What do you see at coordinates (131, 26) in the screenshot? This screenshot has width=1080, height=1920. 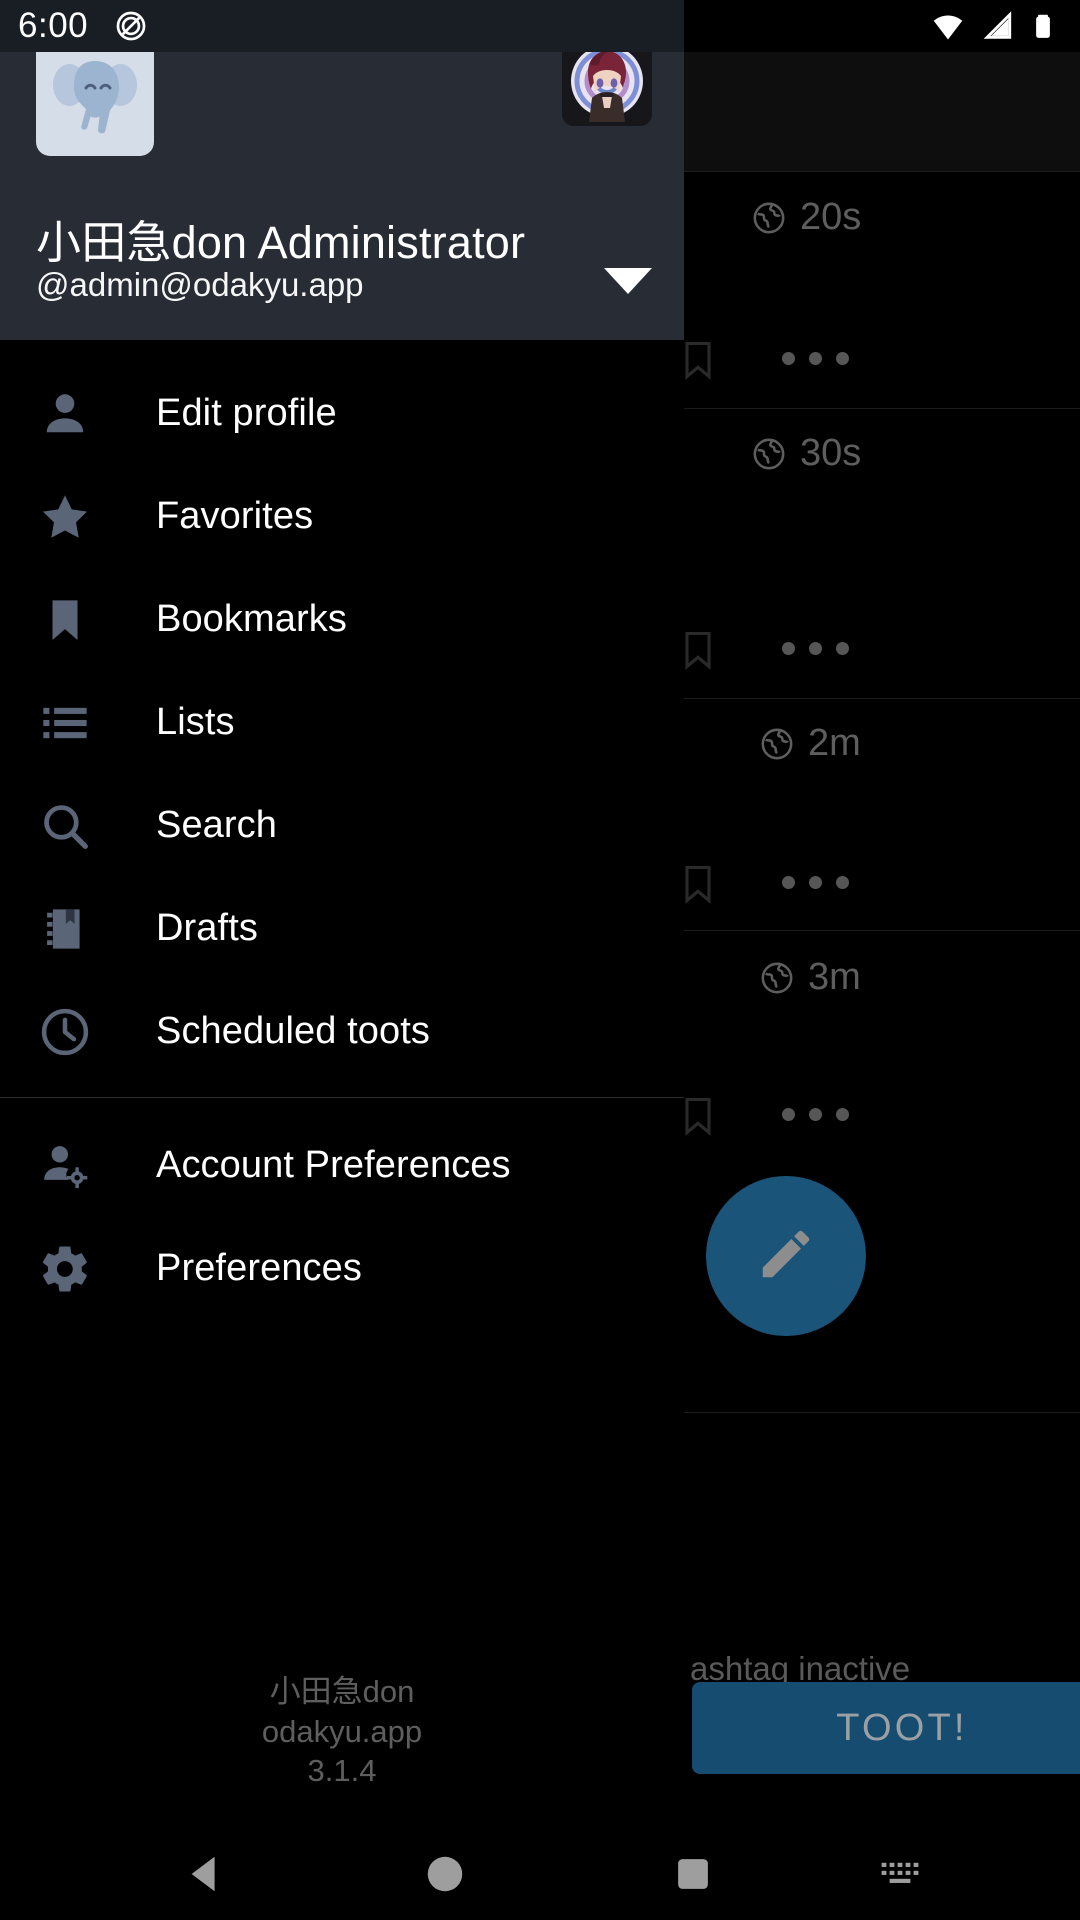 I see `do-not-disturb-icon` at bounding box center [131, 26].